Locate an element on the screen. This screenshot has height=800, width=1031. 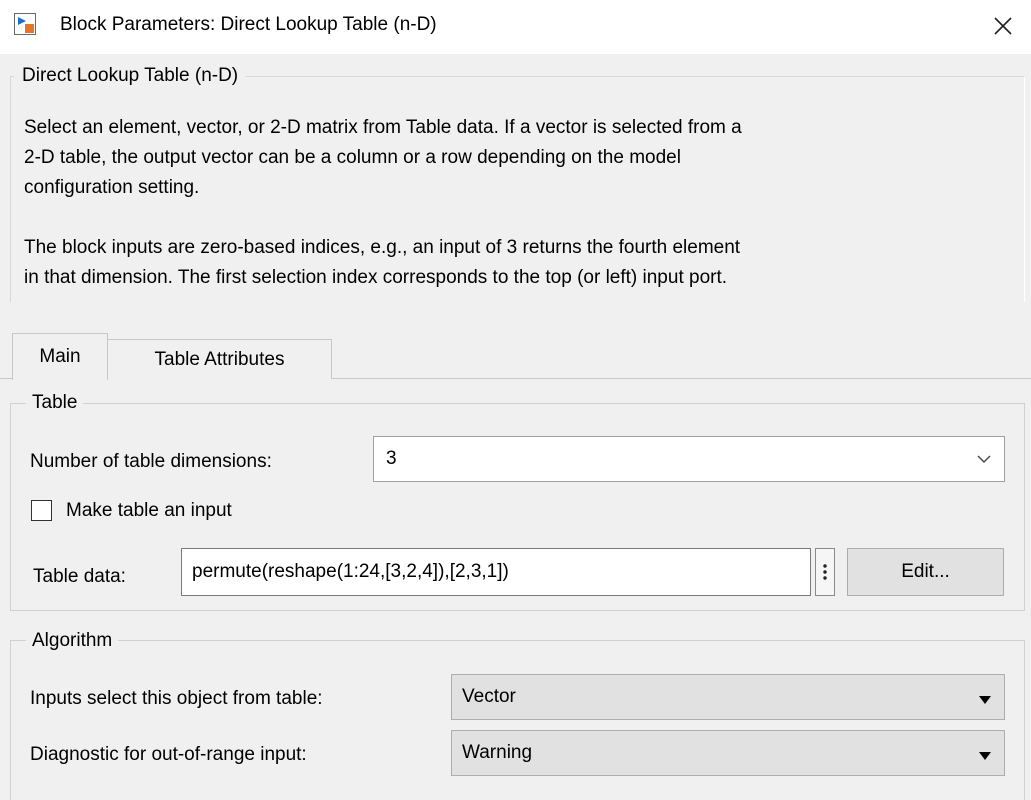
close-icon is located at coordinates (1003, 26).